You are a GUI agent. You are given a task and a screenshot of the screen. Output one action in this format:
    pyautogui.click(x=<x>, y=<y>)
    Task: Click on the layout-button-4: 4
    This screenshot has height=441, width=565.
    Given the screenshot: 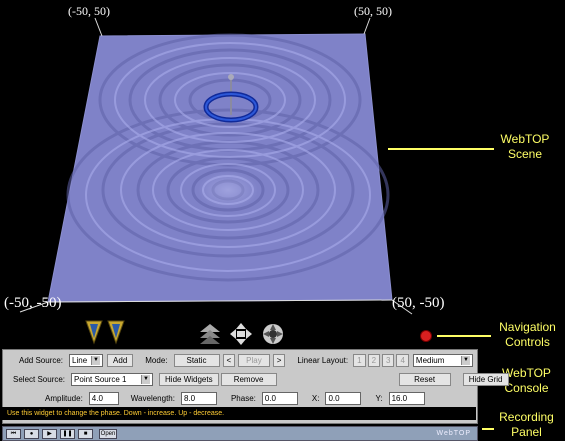 What is the action you would take?
    pyautogui.click(x=402, y=360)
    